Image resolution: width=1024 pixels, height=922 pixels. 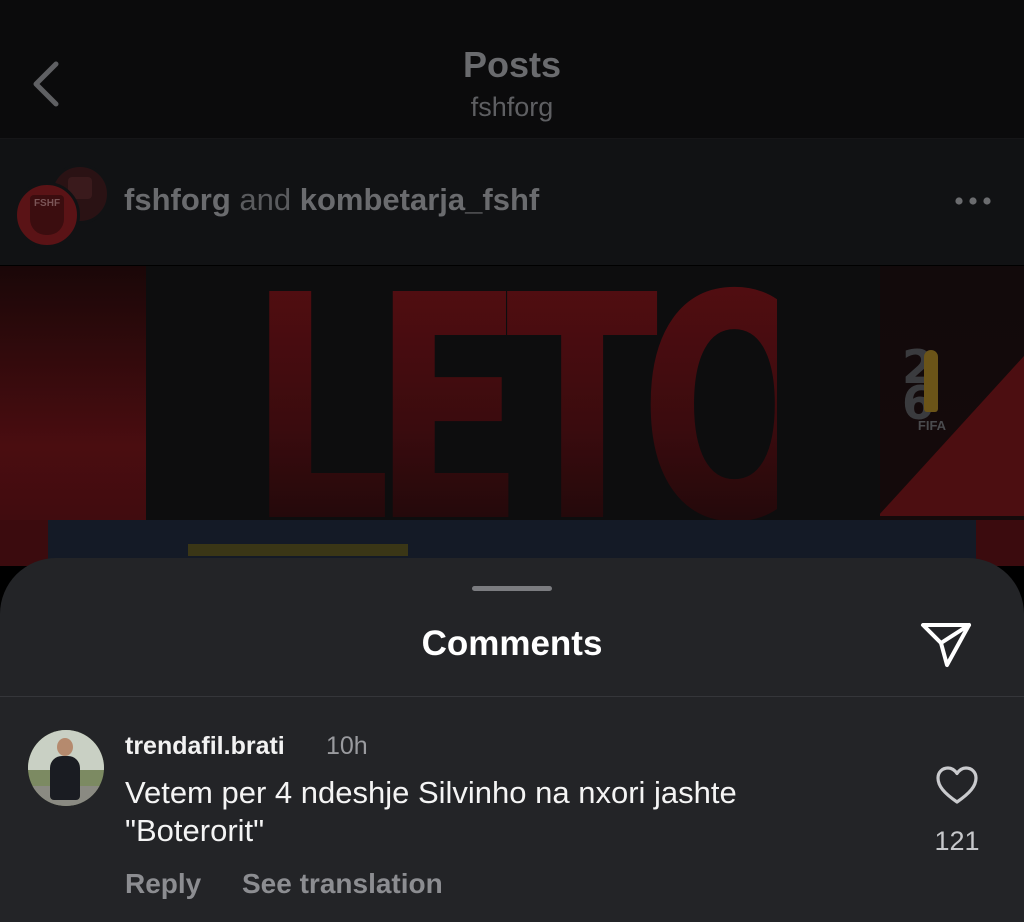 I want to click on reply-button: Reply, so click(x=163, y=884).